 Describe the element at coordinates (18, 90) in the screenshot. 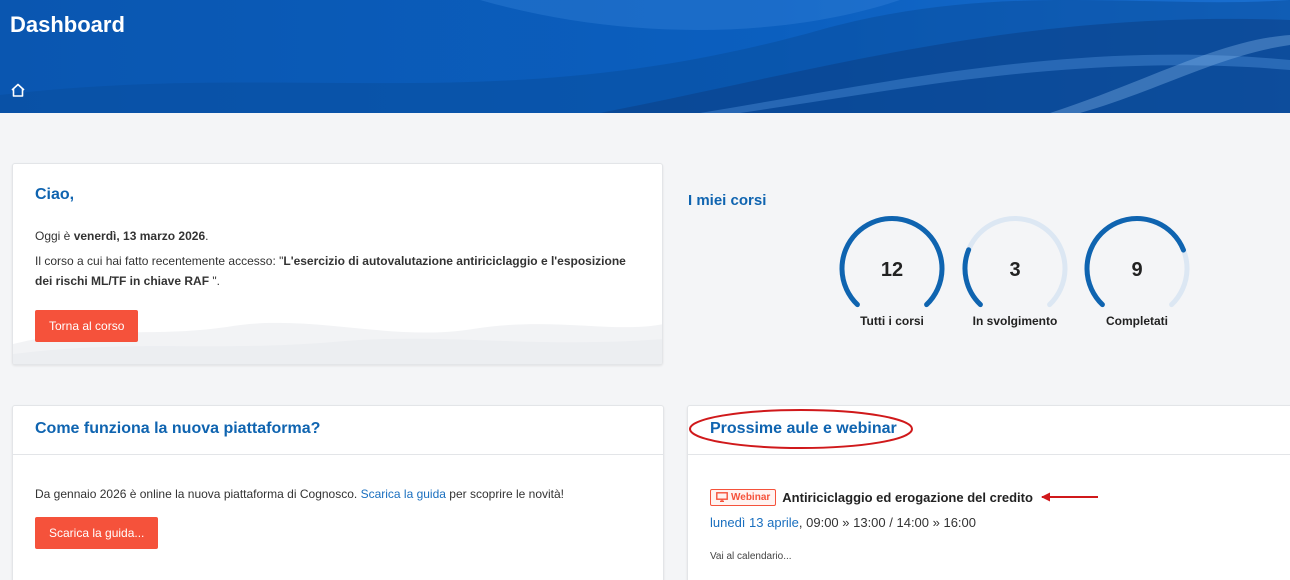

I see `home-icon` at that location.